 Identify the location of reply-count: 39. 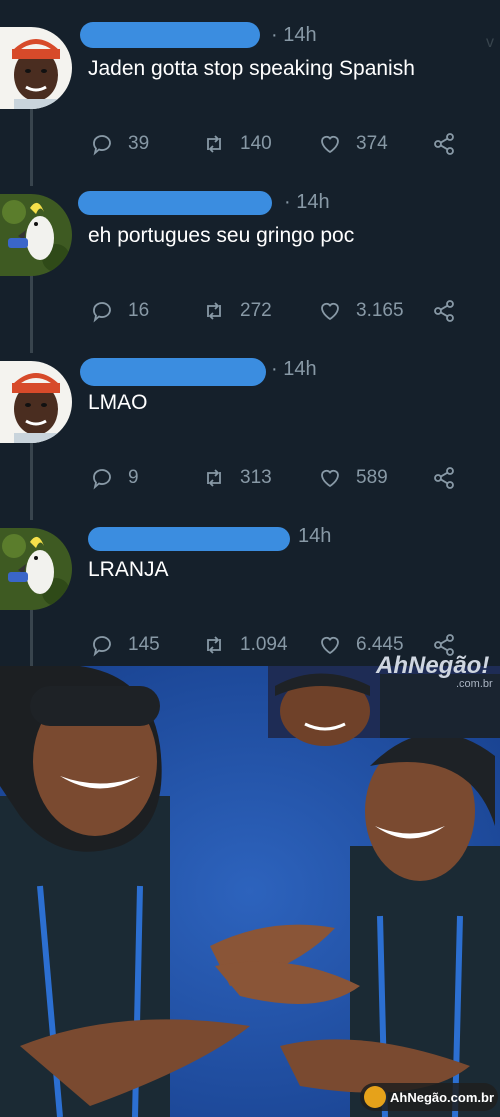
(139, 143).